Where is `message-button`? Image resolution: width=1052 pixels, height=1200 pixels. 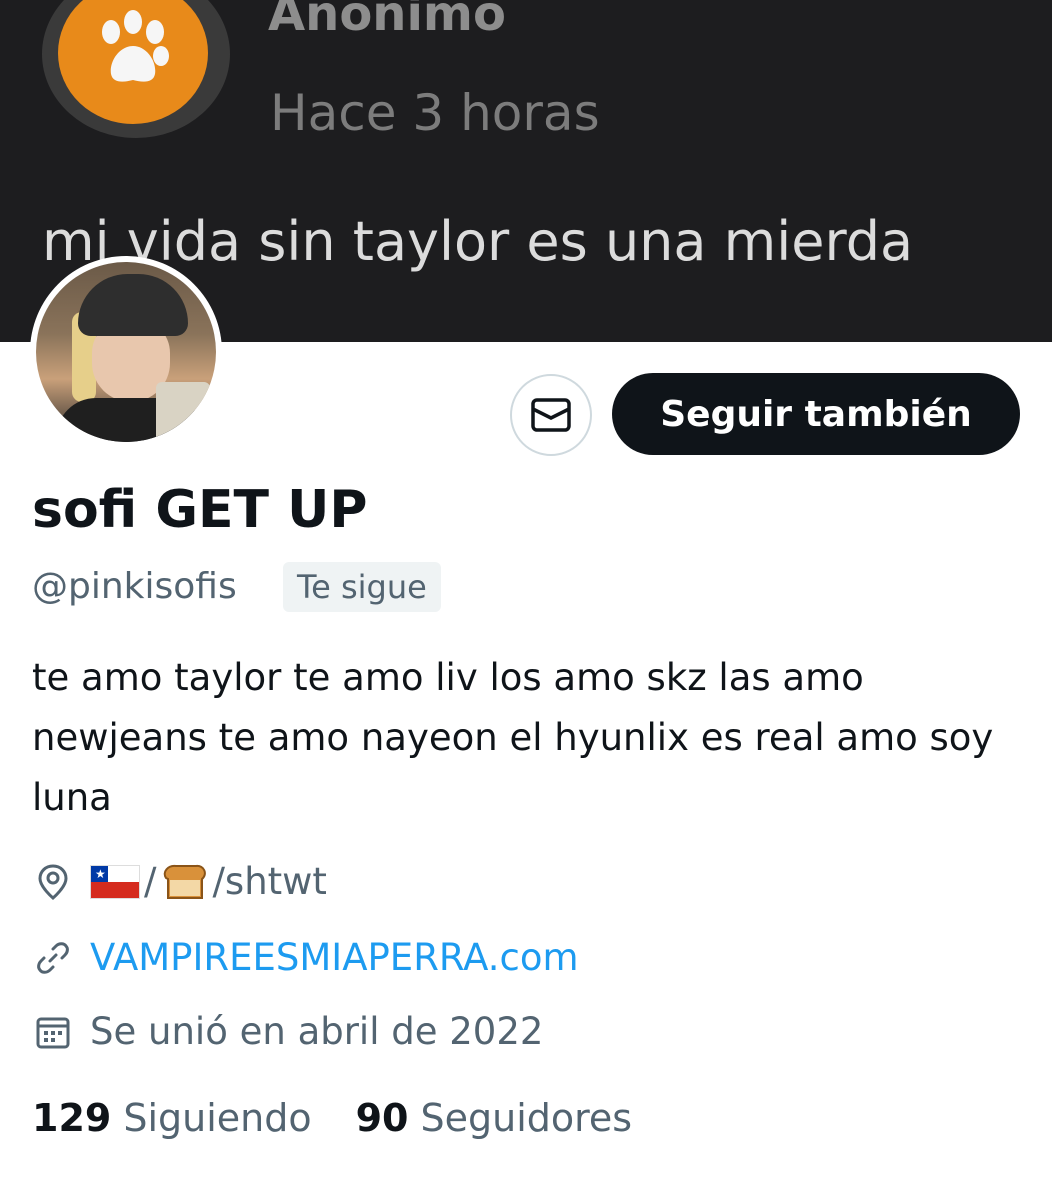 message-button is located at coordinates (551, 415).